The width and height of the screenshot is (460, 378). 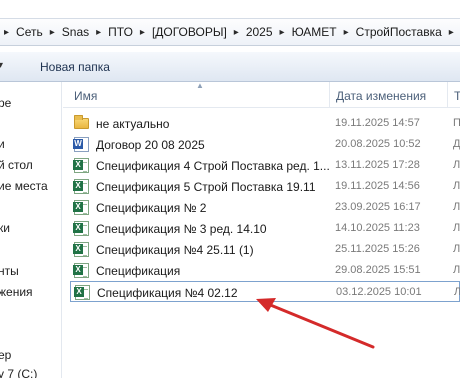 What do you see at coordinates (206, 187) in the screenshot?
I see `file-name: Спецификация 5 Строй Поставка 19.11` at bounding box center [206, 187].